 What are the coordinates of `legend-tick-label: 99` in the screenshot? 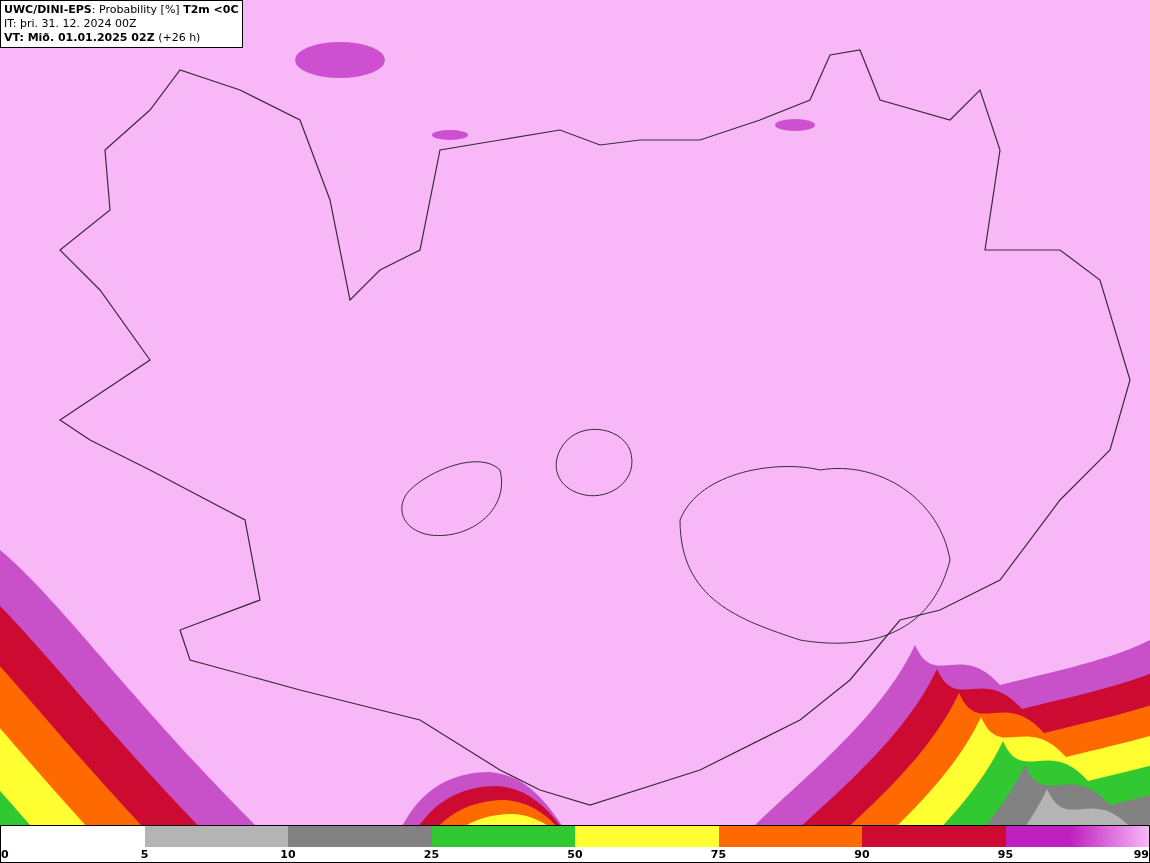 It's located at (1141, 854).